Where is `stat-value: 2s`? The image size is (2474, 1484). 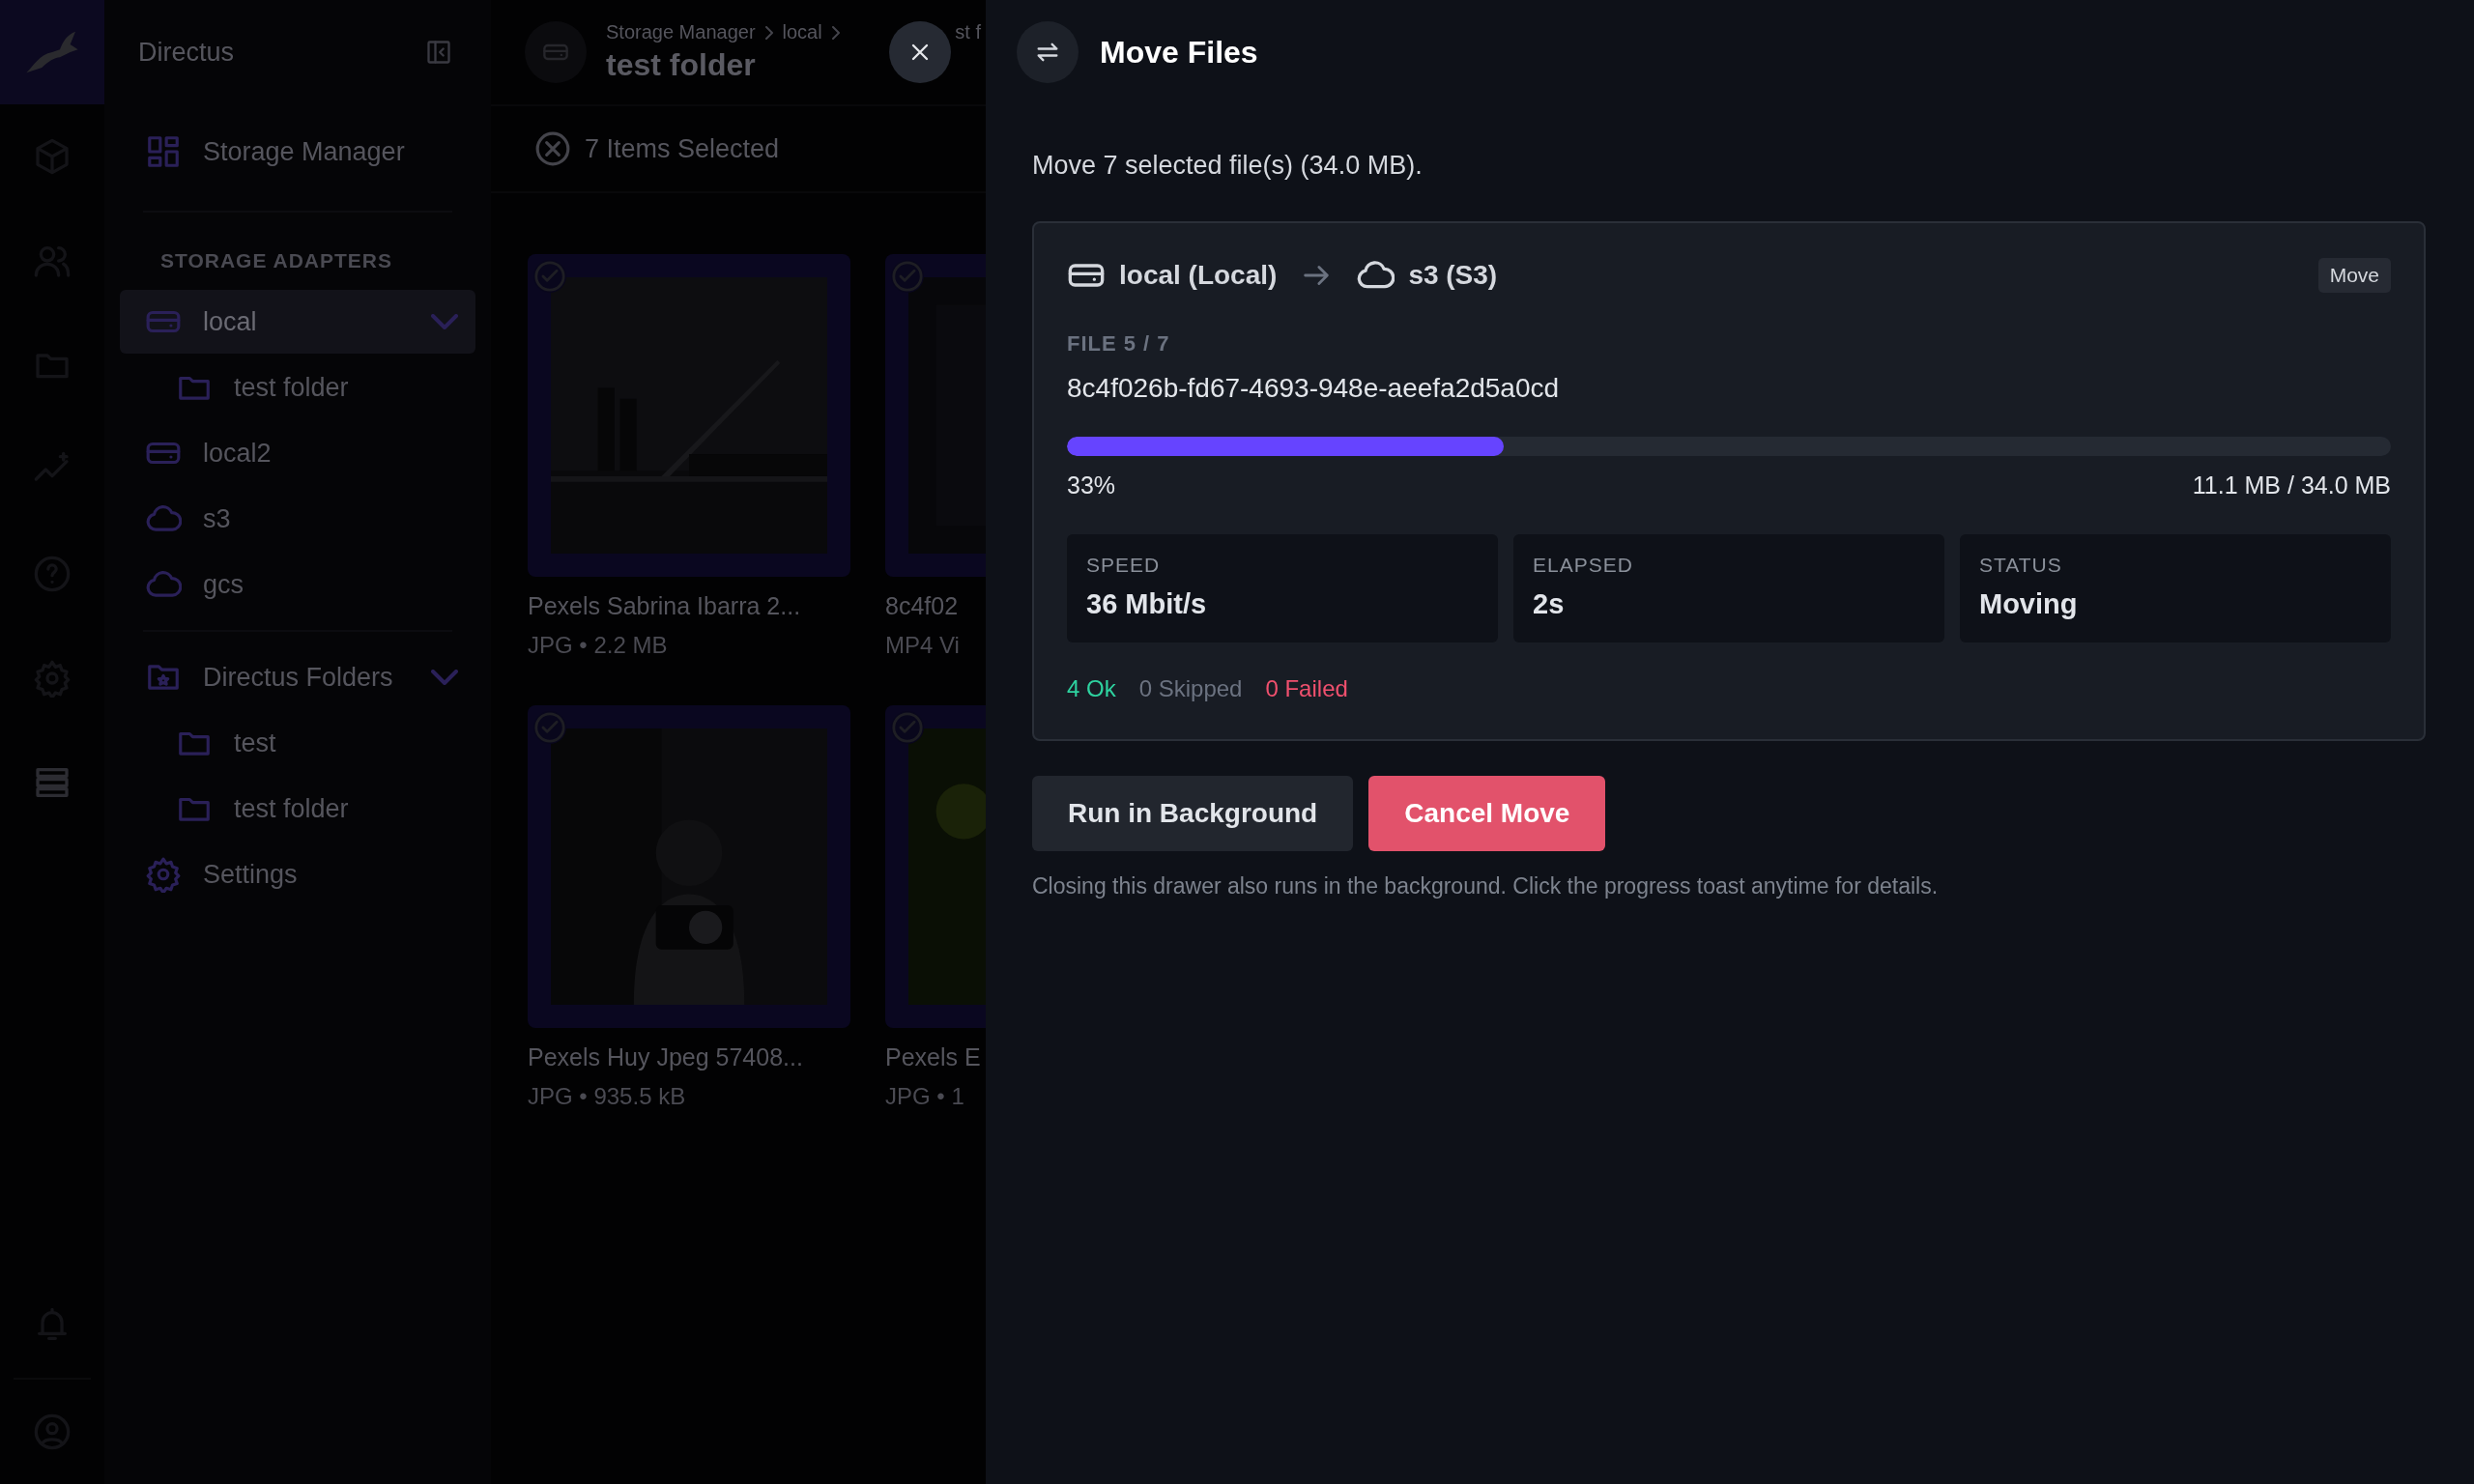 stat-value: 2s is located at coordinates (1550, 604).